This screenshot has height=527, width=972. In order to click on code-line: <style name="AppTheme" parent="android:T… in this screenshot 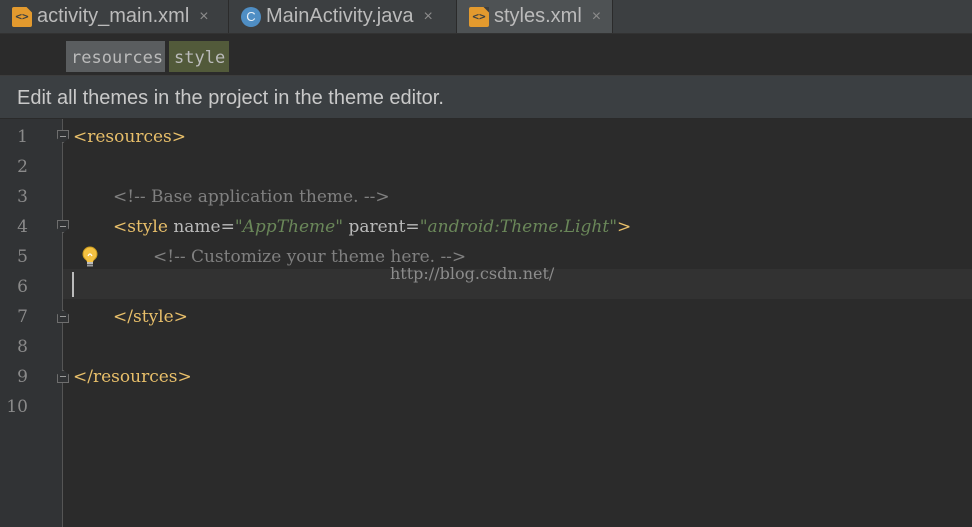, I will do `click(372, 227)`.